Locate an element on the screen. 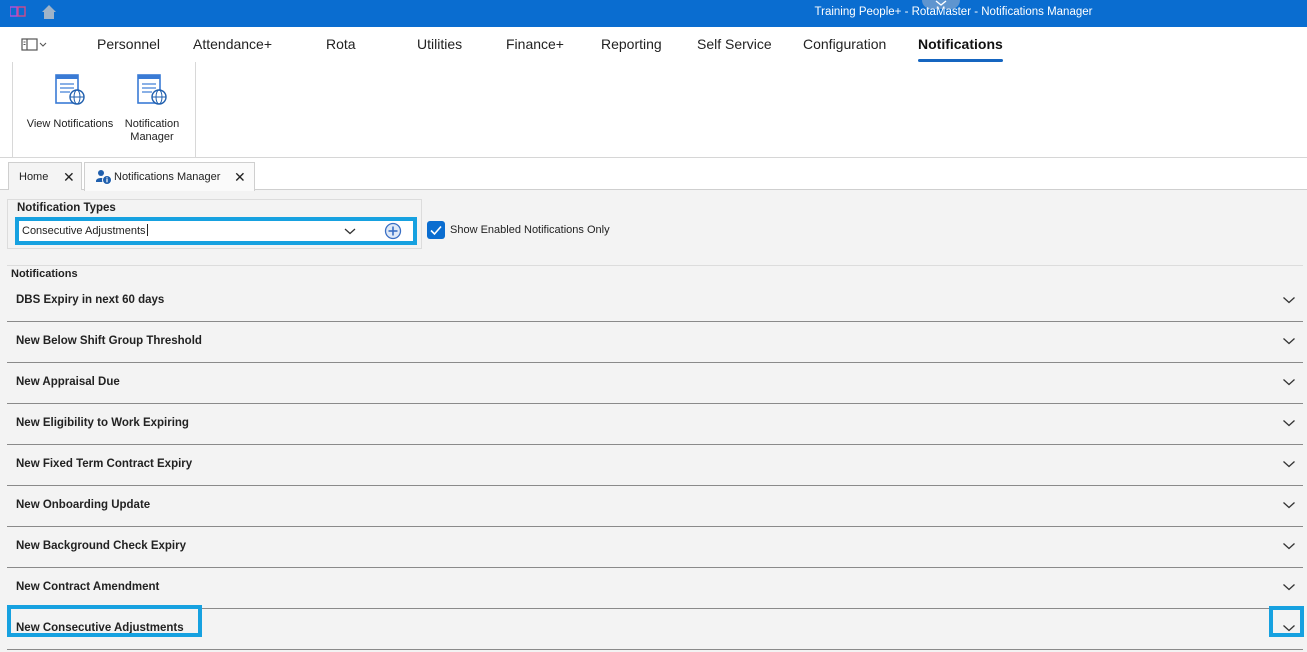  notification-row: New Eligibility to Work Expiring is located at coordinates (655, 424).